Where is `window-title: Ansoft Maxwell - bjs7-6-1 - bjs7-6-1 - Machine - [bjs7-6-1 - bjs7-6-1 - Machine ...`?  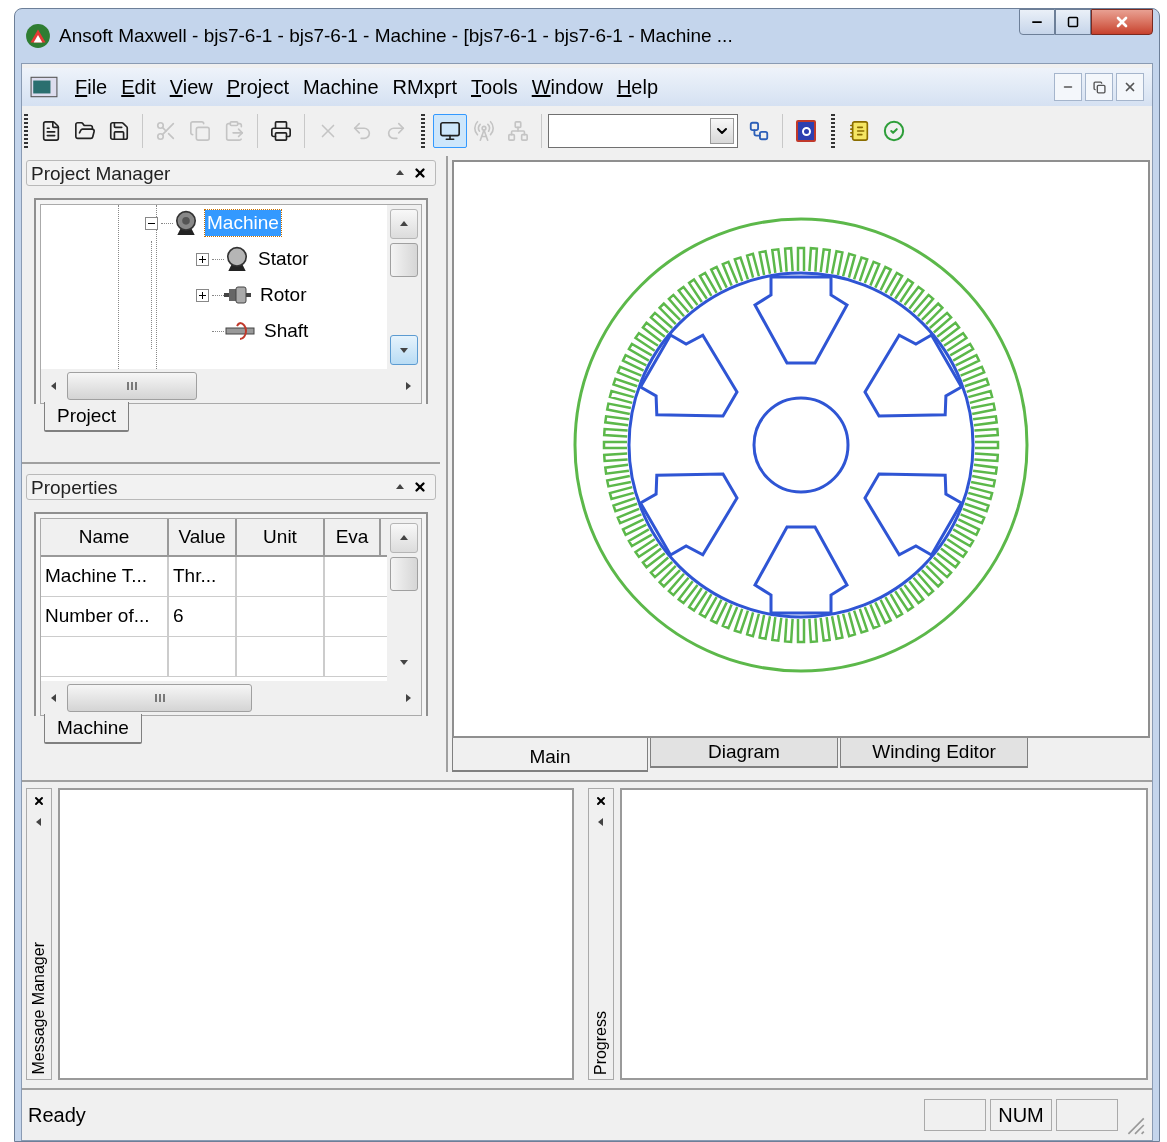 window-title: Ansoft Maxwell - bjs7-6-1 - bjs7-6-1 - Machine - [bjs7-6-1 - bjs7-6-1 - Machine ... is located at coordinates (396, 35).